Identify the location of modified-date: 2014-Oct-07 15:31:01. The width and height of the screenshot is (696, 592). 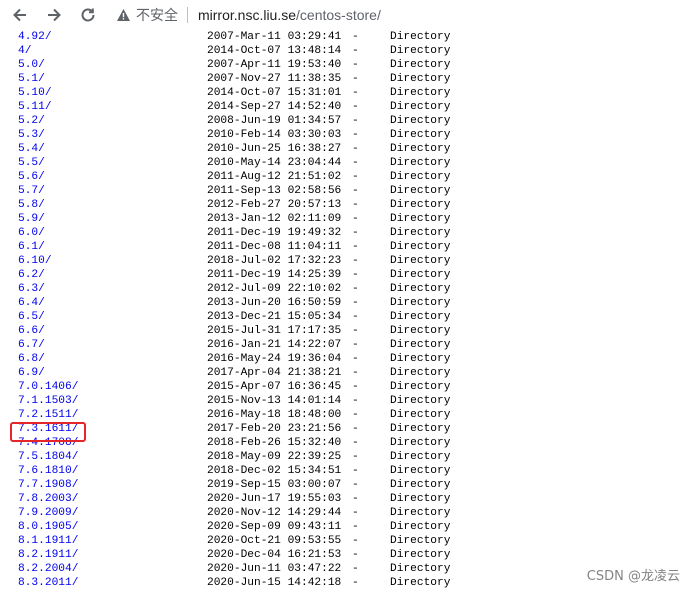
(274, 93).